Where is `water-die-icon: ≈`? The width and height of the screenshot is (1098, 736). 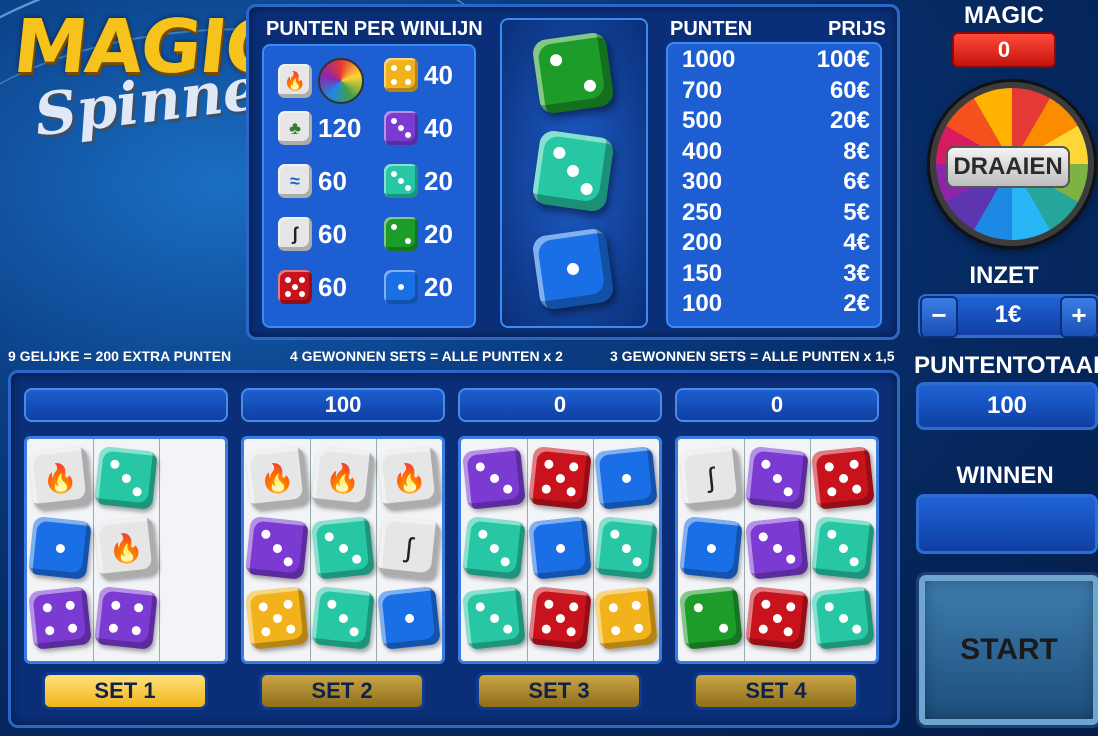 water-die-icon: ≈ is located at coordinates (295, 181).